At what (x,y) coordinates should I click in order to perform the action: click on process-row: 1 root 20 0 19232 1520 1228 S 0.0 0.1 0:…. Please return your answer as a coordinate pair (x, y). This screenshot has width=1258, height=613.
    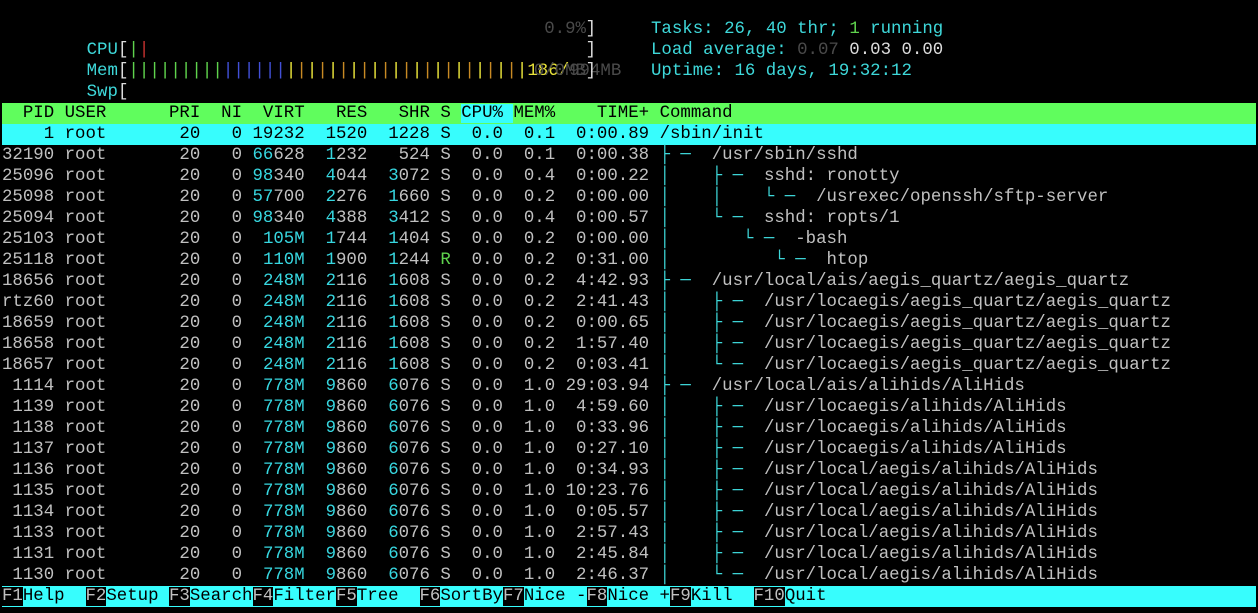
    Looking at the image, I should click on (629, 134).